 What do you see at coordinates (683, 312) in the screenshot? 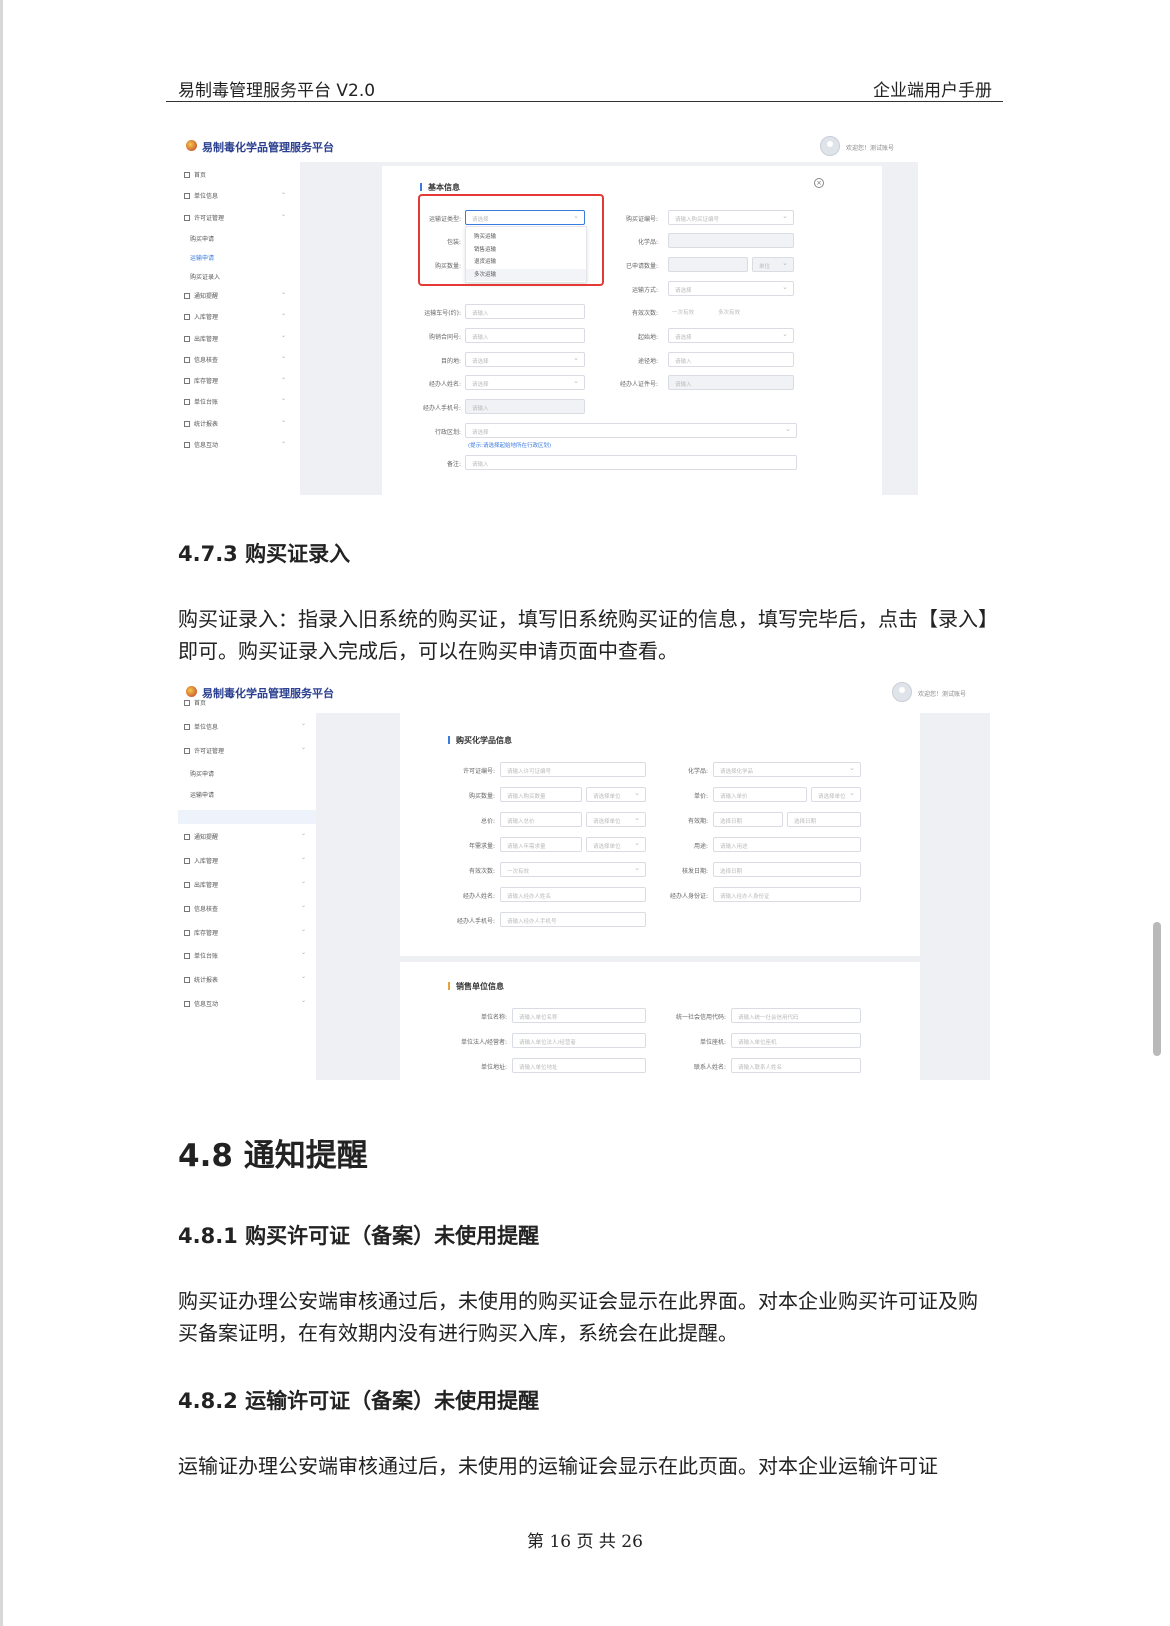
I see `radio-once: 一次有效` at bounding box center [683, 312].